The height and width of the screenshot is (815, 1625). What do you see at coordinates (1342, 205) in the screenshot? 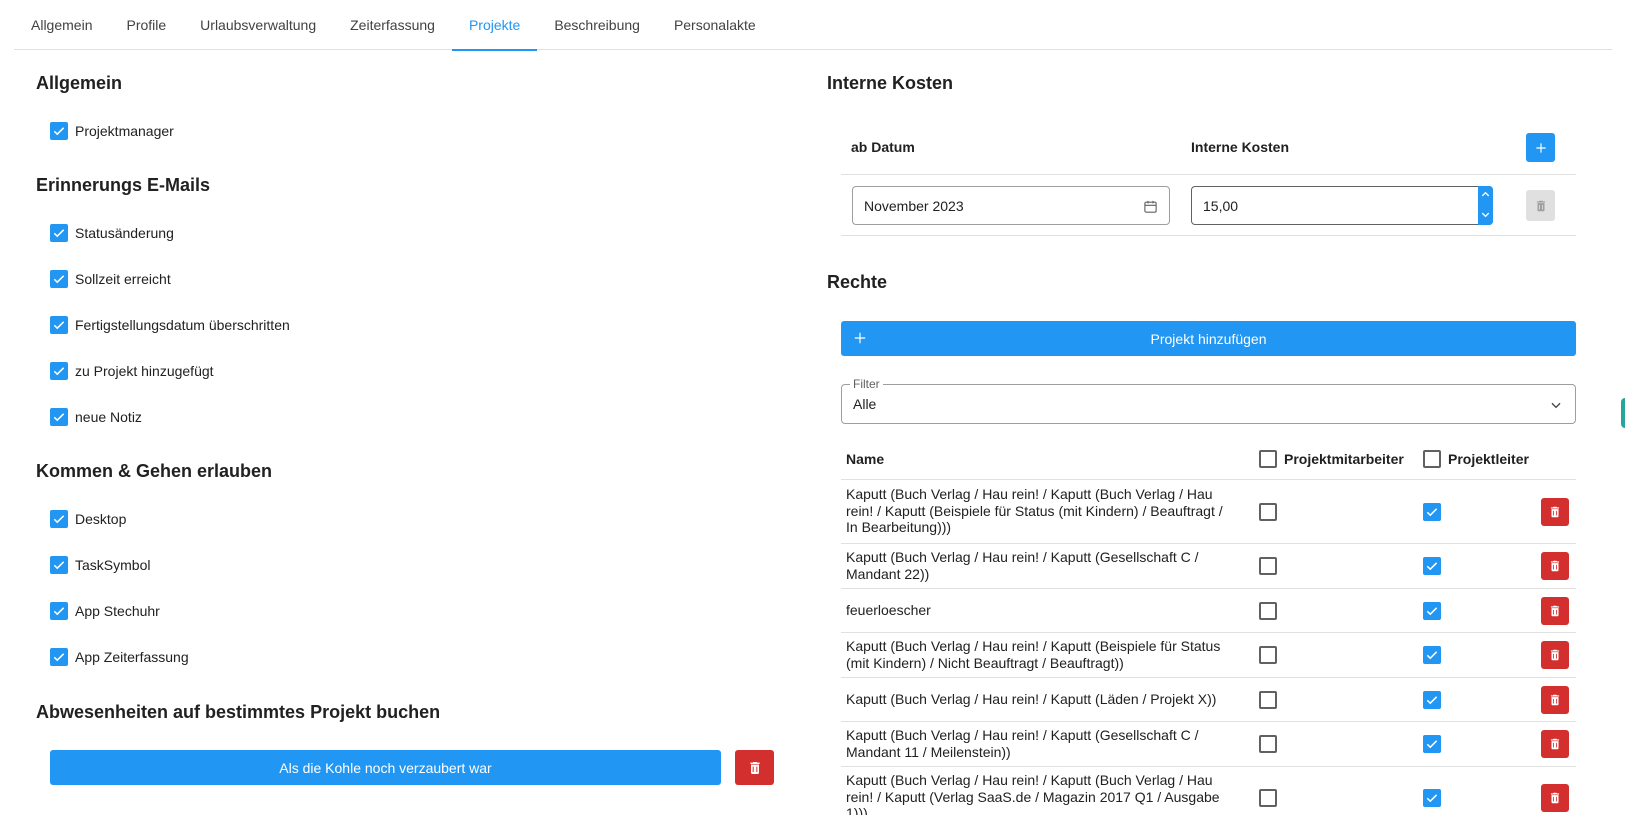
I see `interne-kosten-input: 15,00` at bounding box center [1342, 205].